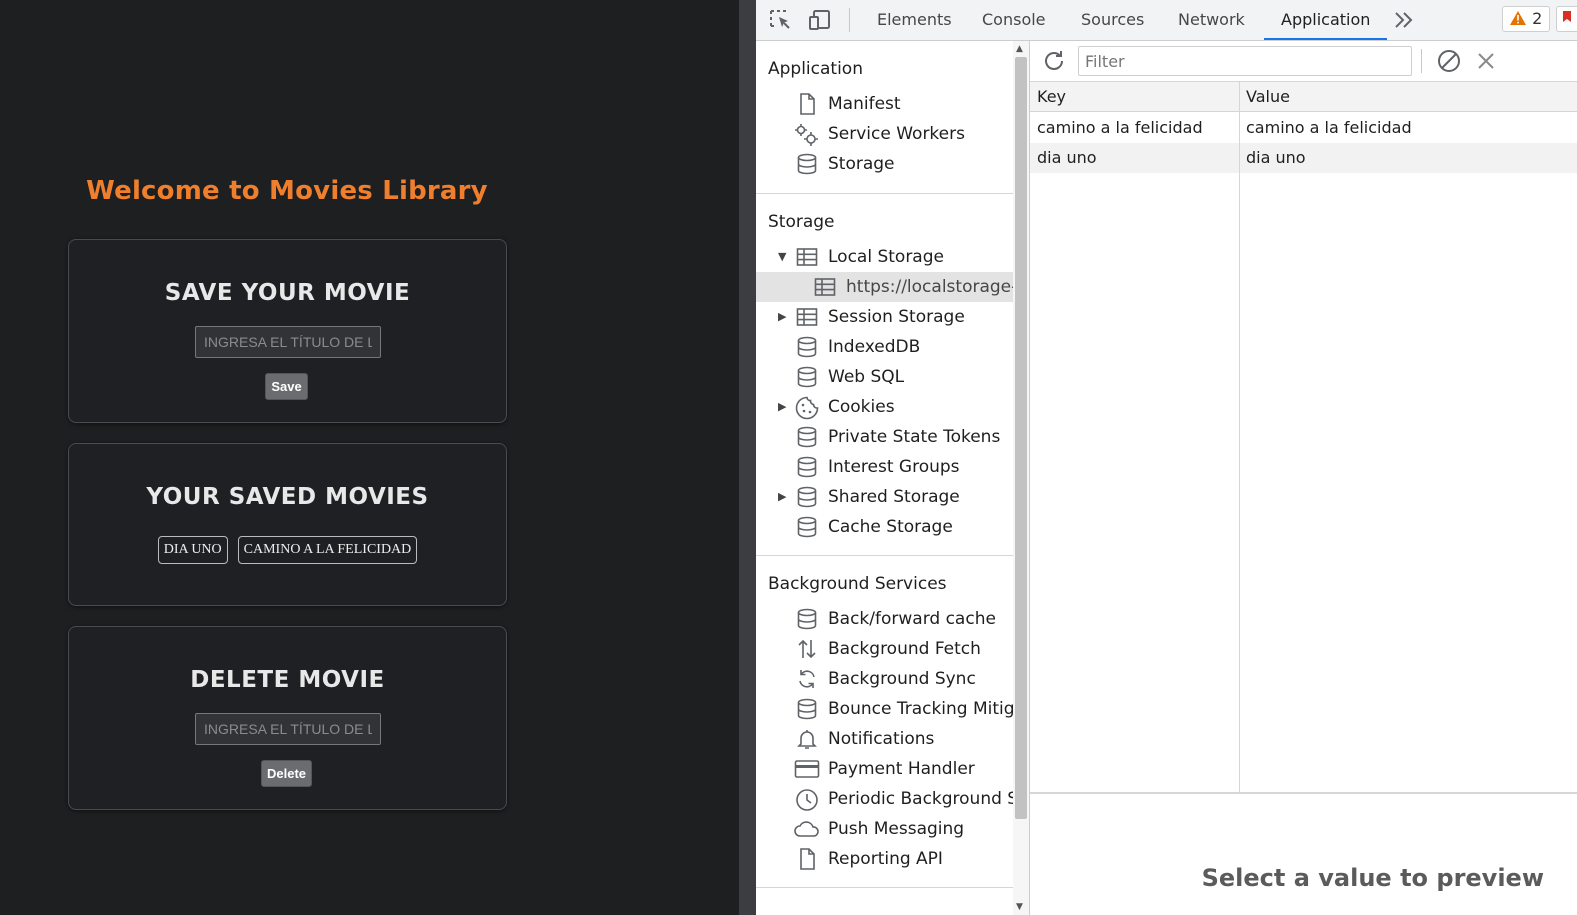  What do you see at coordinates (1021, 438) in the screenshot?
I see `scrollbar-thumb` at bounding box center [1021, 438].